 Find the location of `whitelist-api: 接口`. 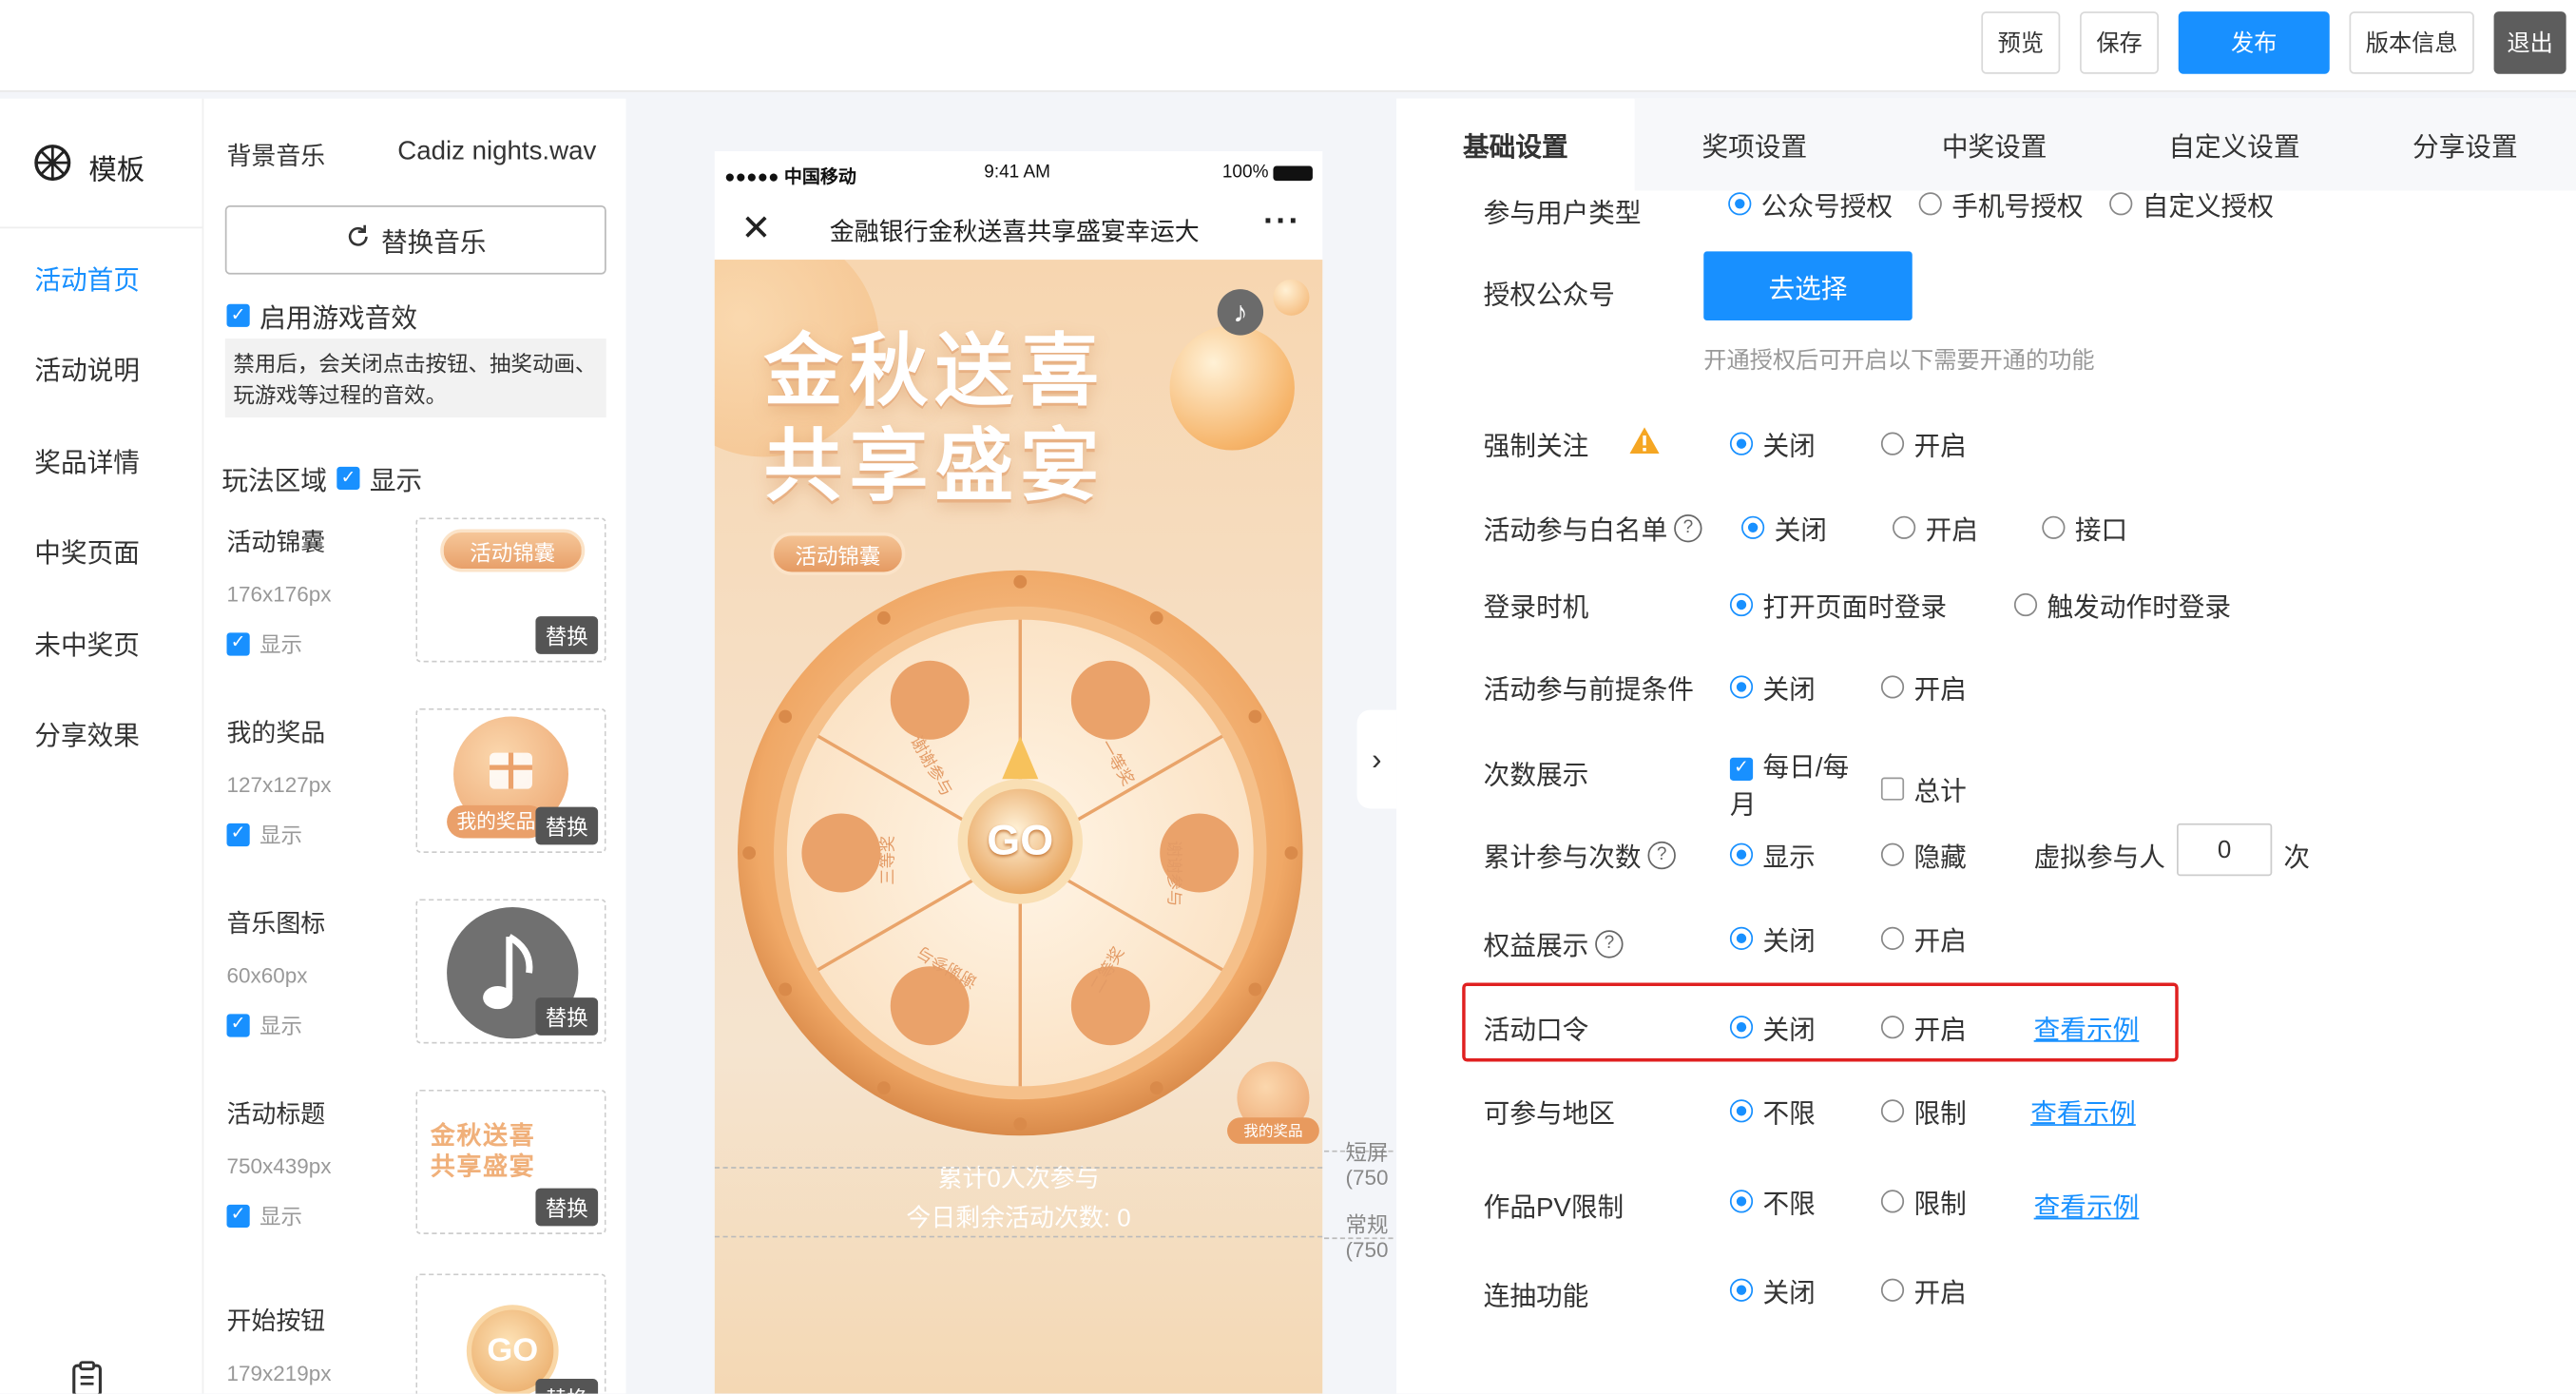

whitelist-api: 接口 is located at coordinates (2084, 527).